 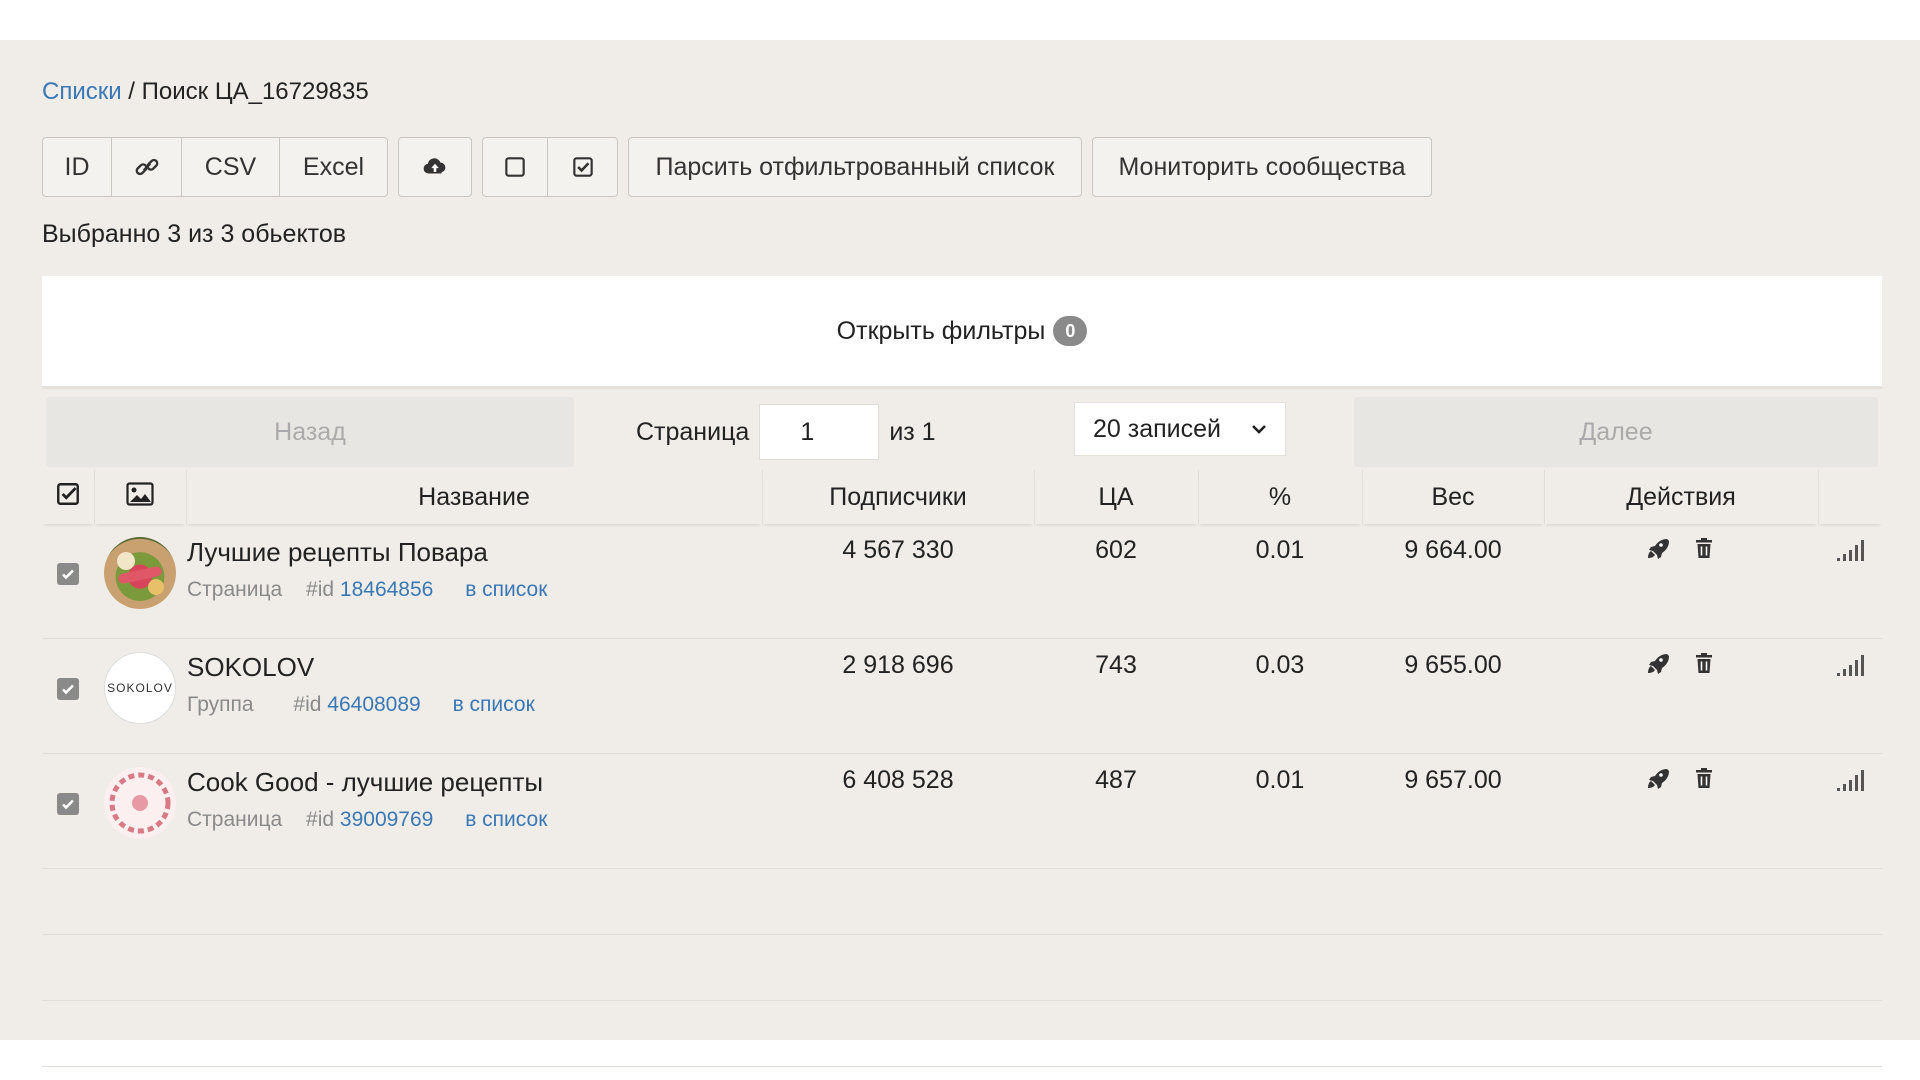 I want to click on square-icon, so click(x=515, y=167).